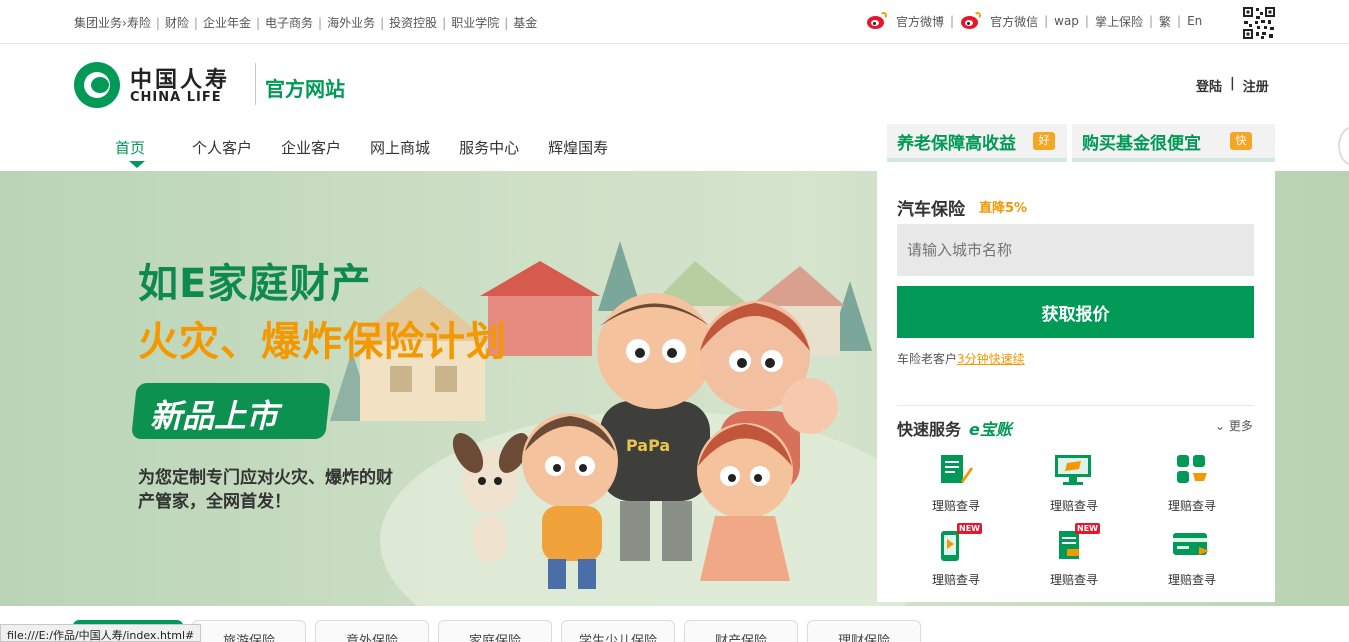 This screenshot has height=642, width=1349. Describe the element at coordinates (956, 143) in the screenshot. I see `pension-promo-label: 养老保障高收益` at that location.